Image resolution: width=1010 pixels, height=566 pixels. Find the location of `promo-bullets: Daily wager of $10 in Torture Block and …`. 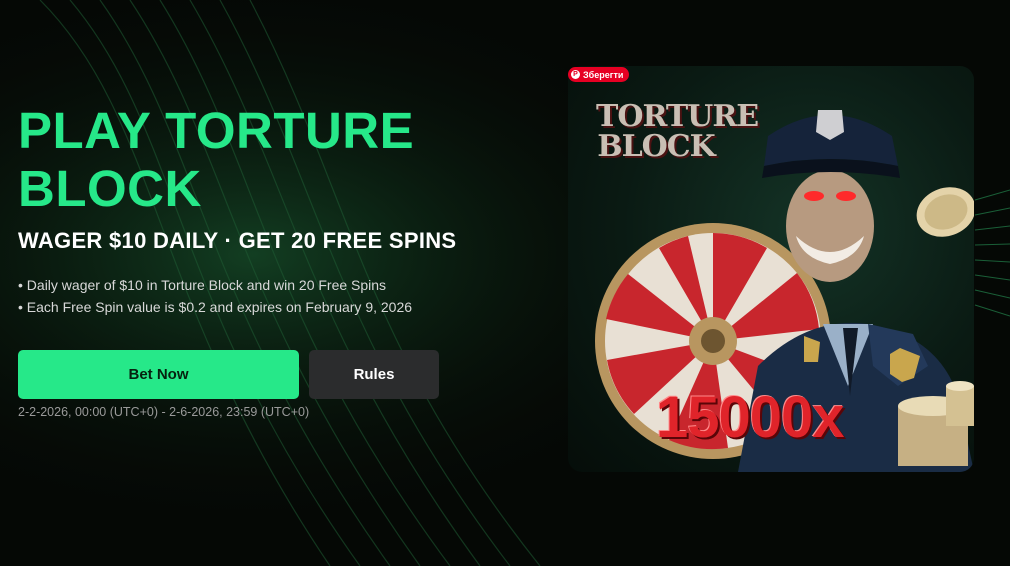

promo-bullets: Daily wager of $10 in Torture Block and … is located at coordinates (278, 296).